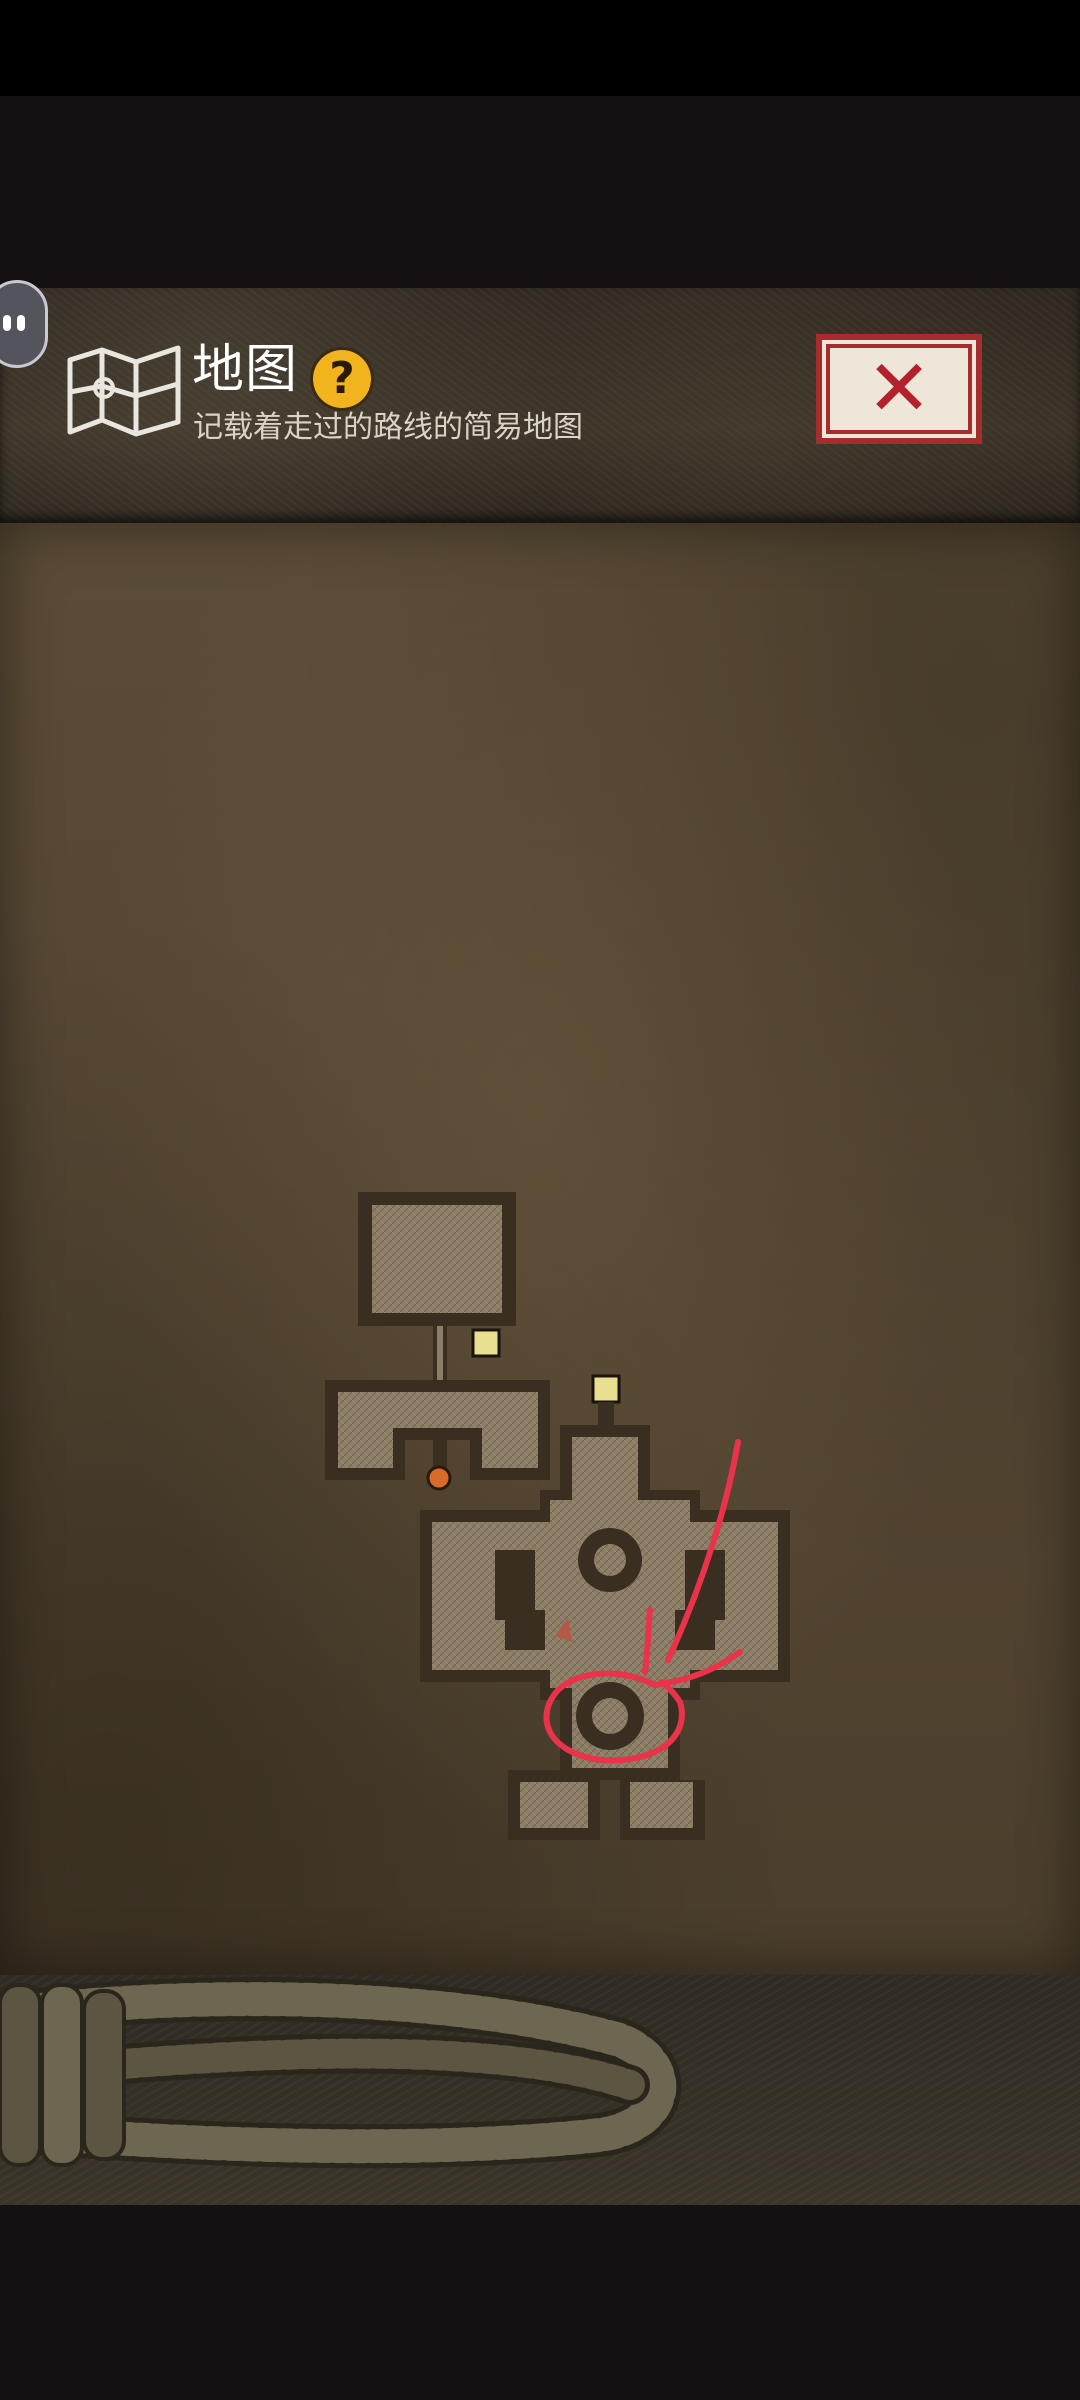 The image size is (1080, 2400). I want to click on floating-assistant-icon, so click(24, 324).